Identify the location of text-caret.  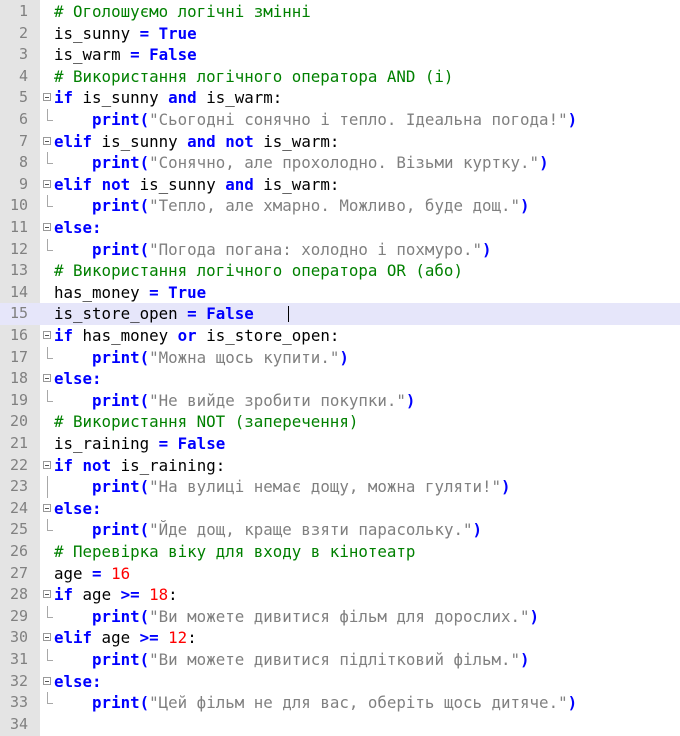
(288, 314).